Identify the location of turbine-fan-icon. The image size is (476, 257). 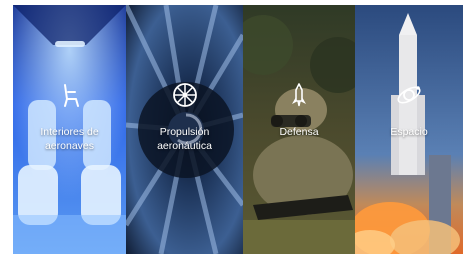
(184, 95).